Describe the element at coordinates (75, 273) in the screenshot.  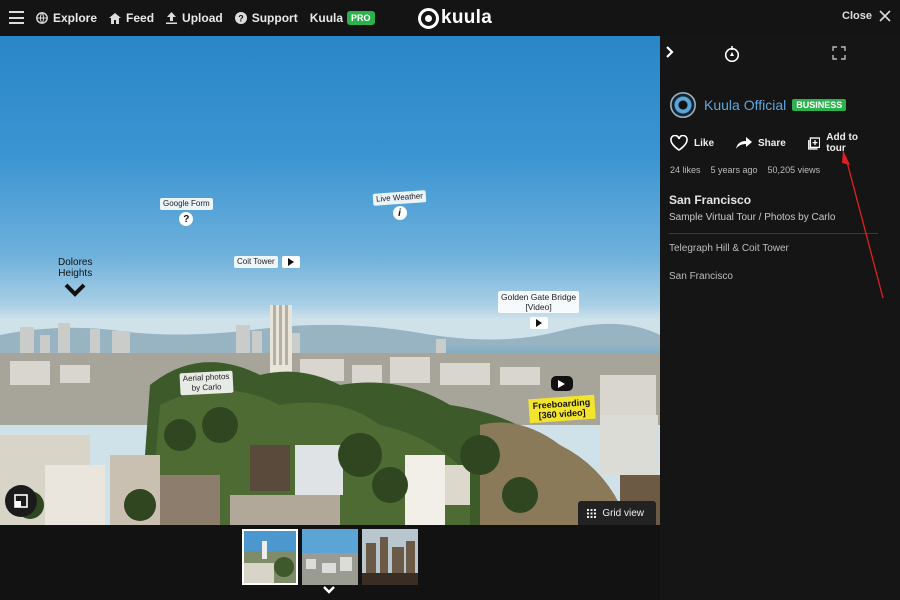
I see `hotspot-dolores-line2: Heights` at that location.